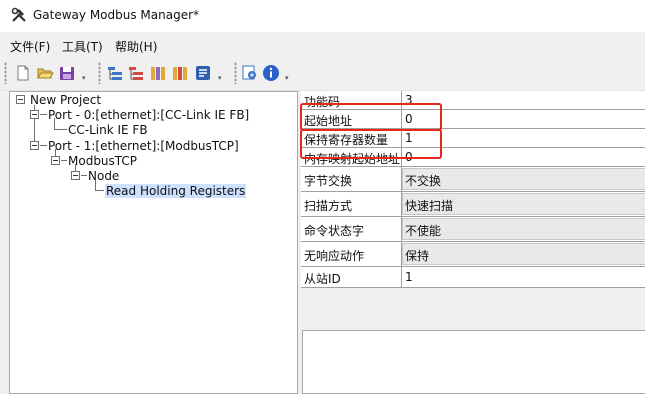 The width and height of the screenshot is (645, 394). Describe the element at coordinates (409, 277) in the screenshot. I see `slave-id-field: 1` at that location.